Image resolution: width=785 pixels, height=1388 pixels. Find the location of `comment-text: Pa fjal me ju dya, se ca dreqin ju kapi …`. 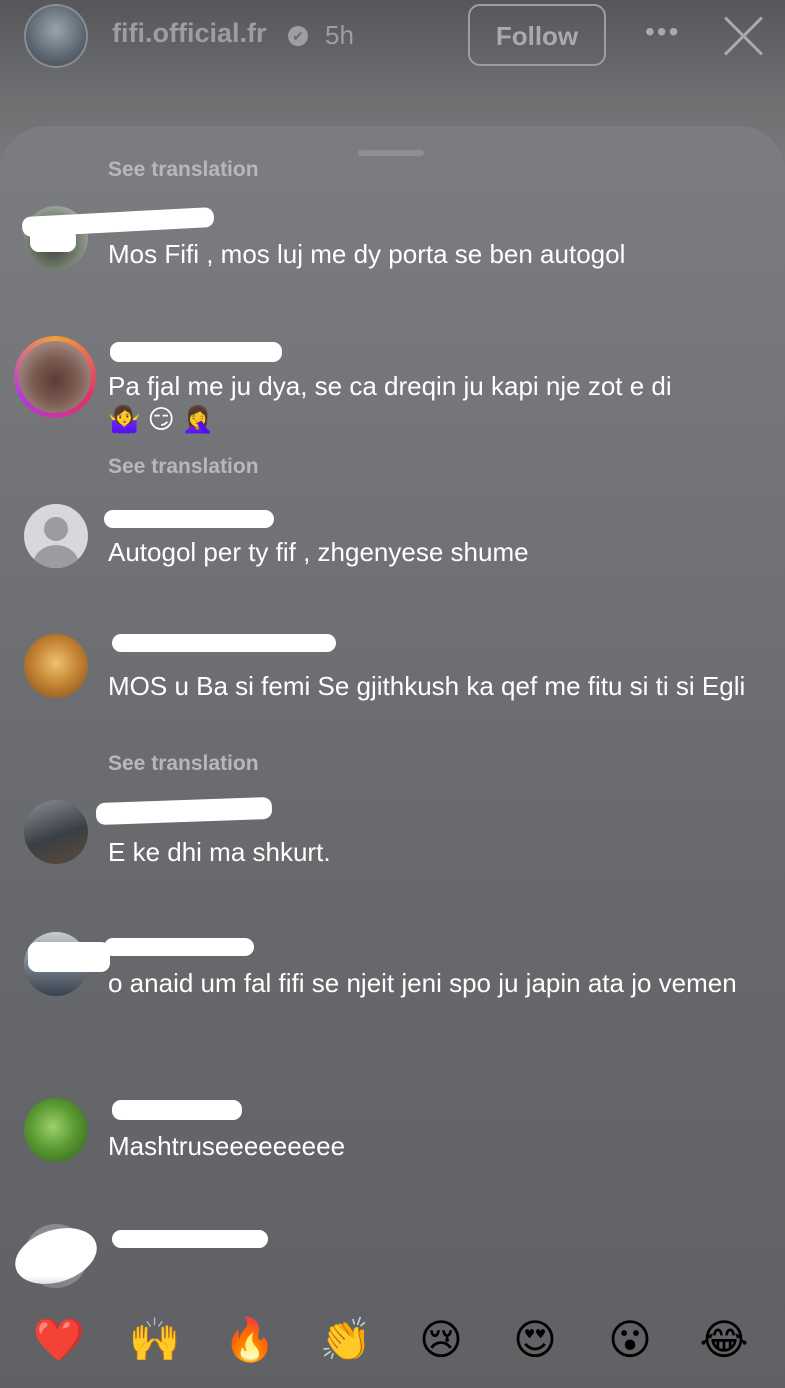

comment-text: Pa fjal me ju dya, se ca dreqin ju kapi … is located at coordinates (390, 402).